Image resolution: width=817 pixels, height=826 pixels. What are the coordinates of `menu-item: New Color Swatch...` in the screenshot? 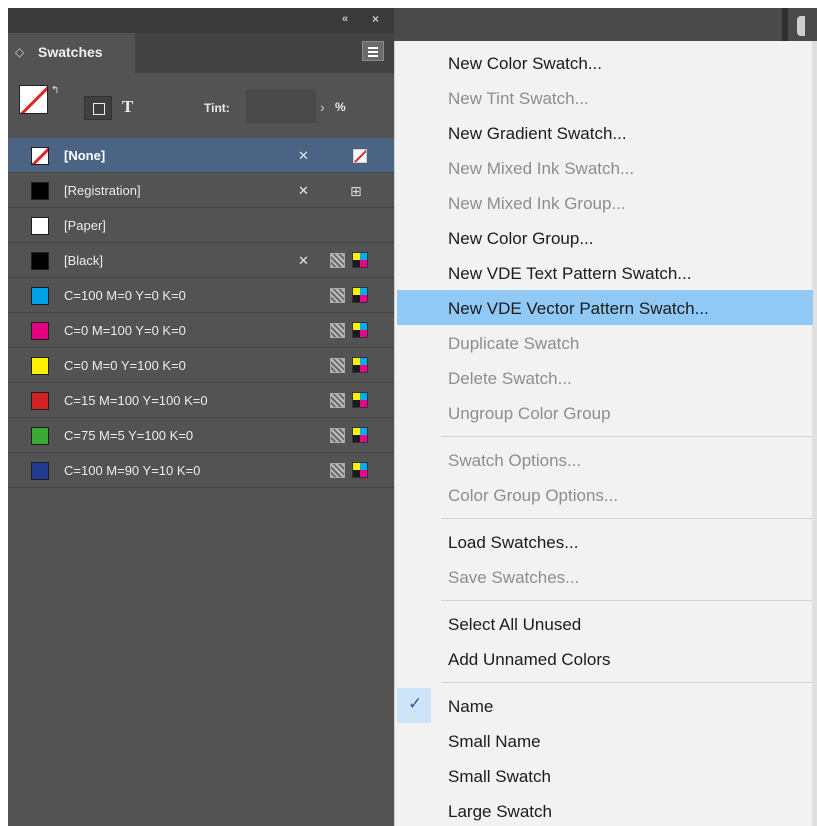 It's located at (603, 62).